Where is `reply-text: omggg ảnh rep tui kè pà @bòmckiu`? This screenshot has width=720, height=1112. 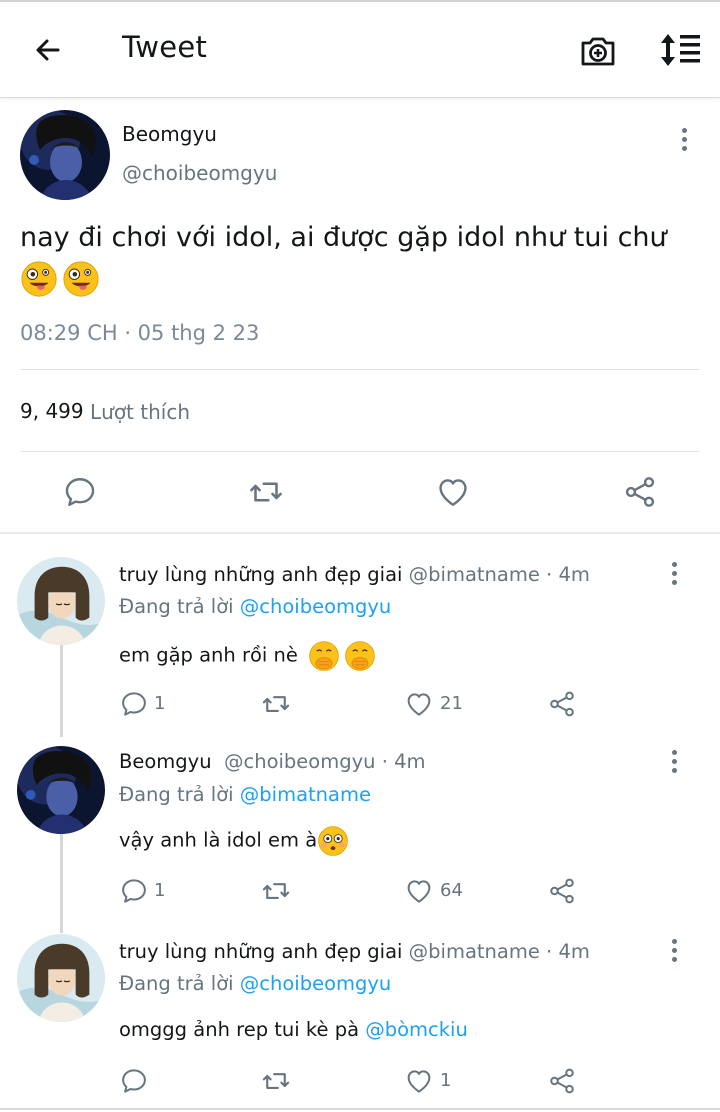
reply-text: omggg ảnh rep tui kè pà @bòmckiu is located at coordinates (293, 1029).